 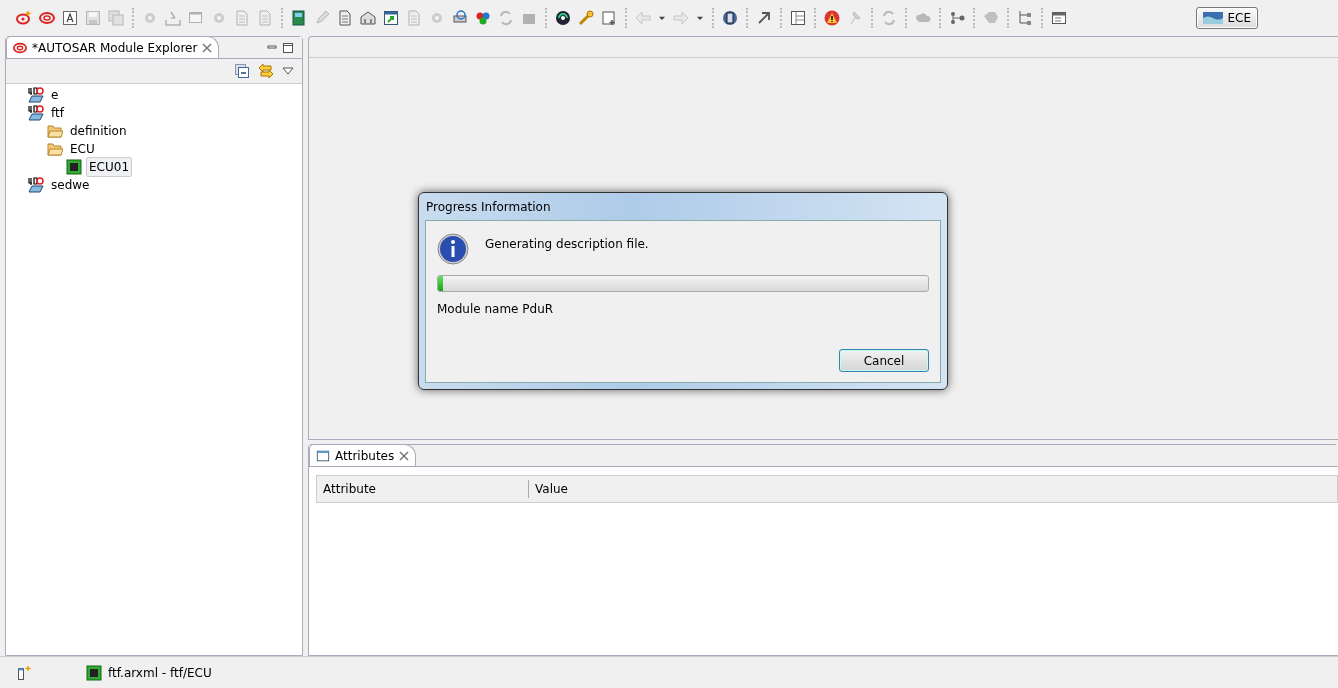 What do you see at coordinates (57, 113) in the screenshot?
I see `tree-item: ftf` at bounding box center [57, 113].